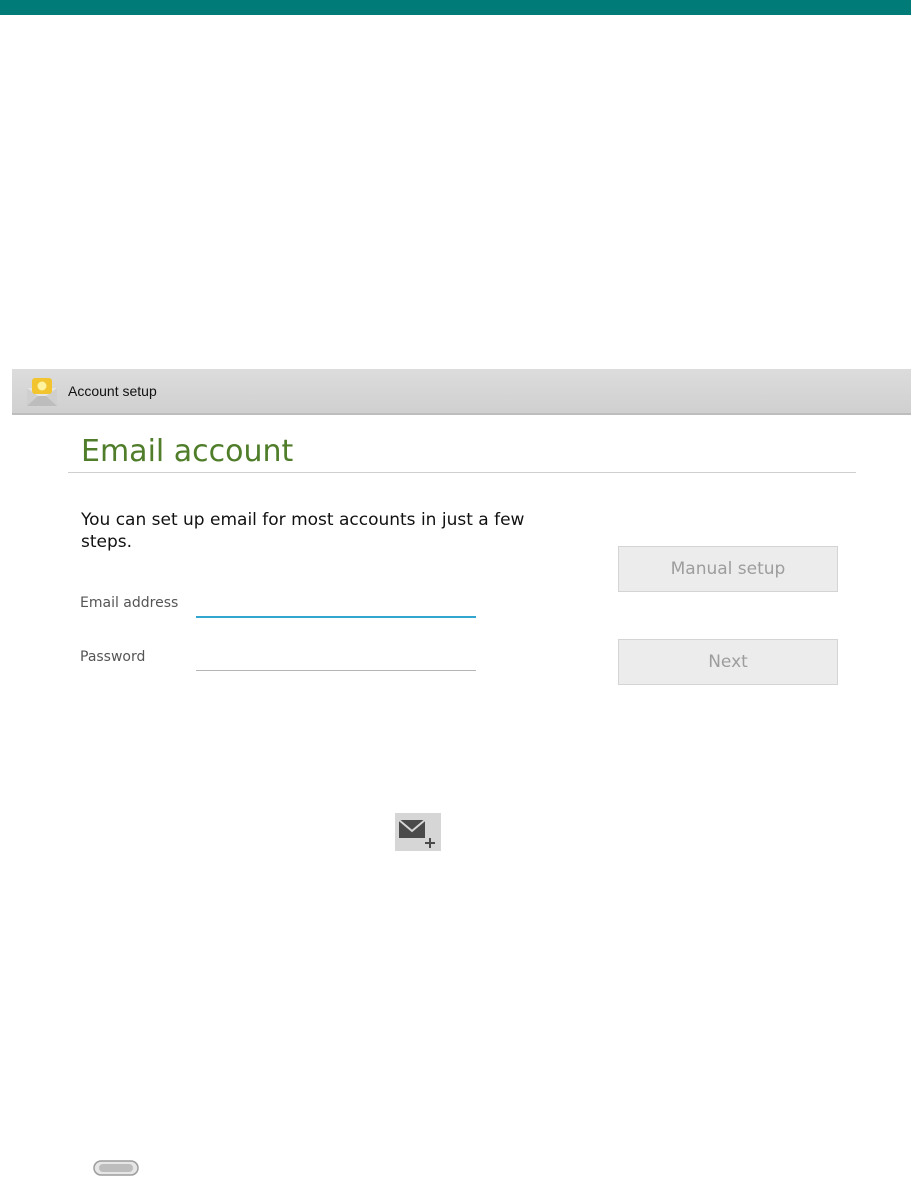 This screenshot has height=1186, width=911. I want to click on email-app-icon, so click(42, 392).